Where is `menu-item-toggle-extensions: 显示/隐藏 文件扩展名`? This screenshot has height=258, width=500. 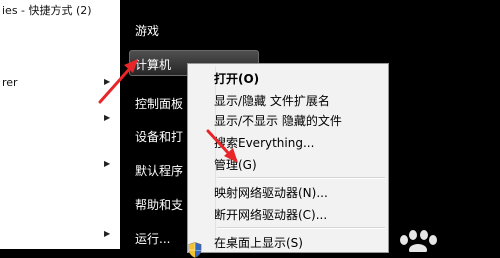 menu-item-toggle-extensions: 显示/隐藏 文件扩展名 is located at coordinates (288, 99).